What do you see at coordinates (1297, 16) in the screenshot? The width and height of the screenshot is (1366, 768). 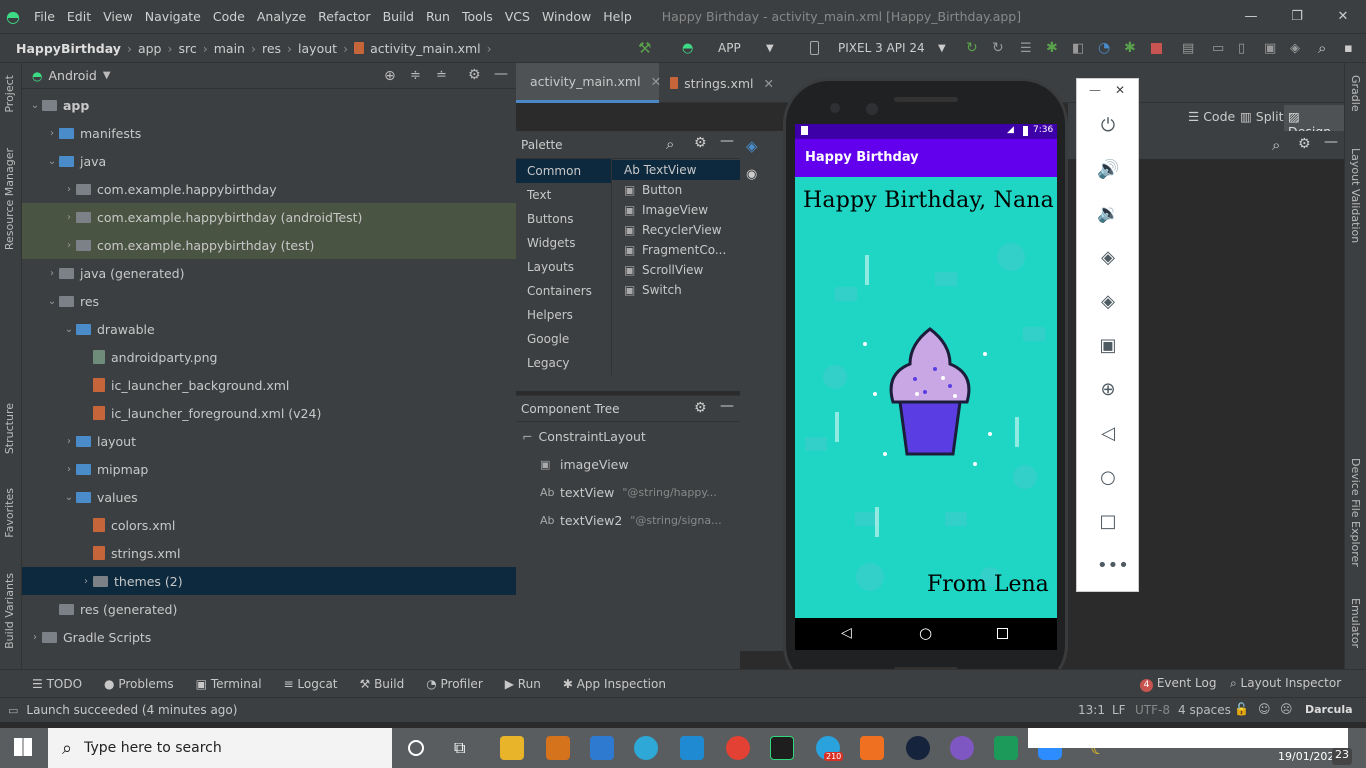 I see `maximize-button: ❐` at bounding box center [1297, 16].